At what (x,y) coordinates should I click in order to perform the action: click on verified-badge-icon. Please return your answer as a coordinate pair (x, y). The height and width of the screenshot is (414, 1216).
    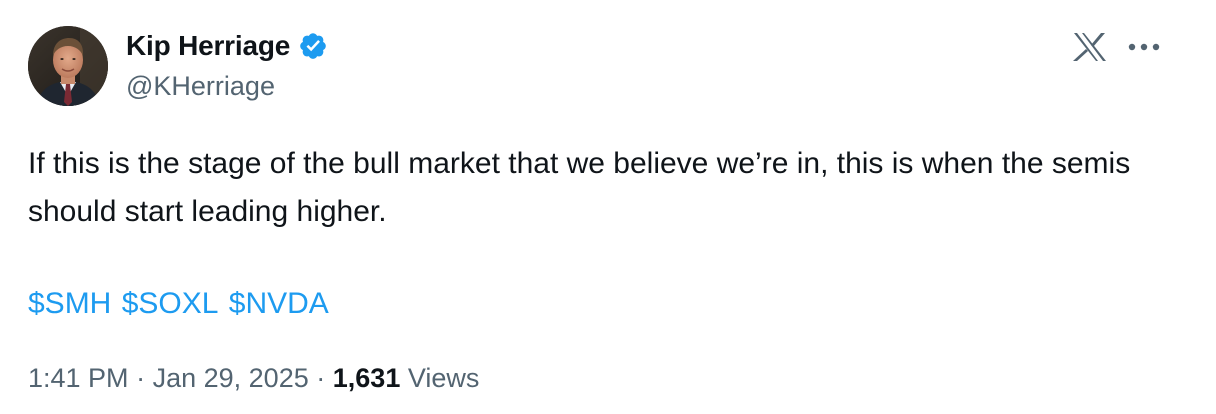
    Looking at the image, I should click on (313, 46).